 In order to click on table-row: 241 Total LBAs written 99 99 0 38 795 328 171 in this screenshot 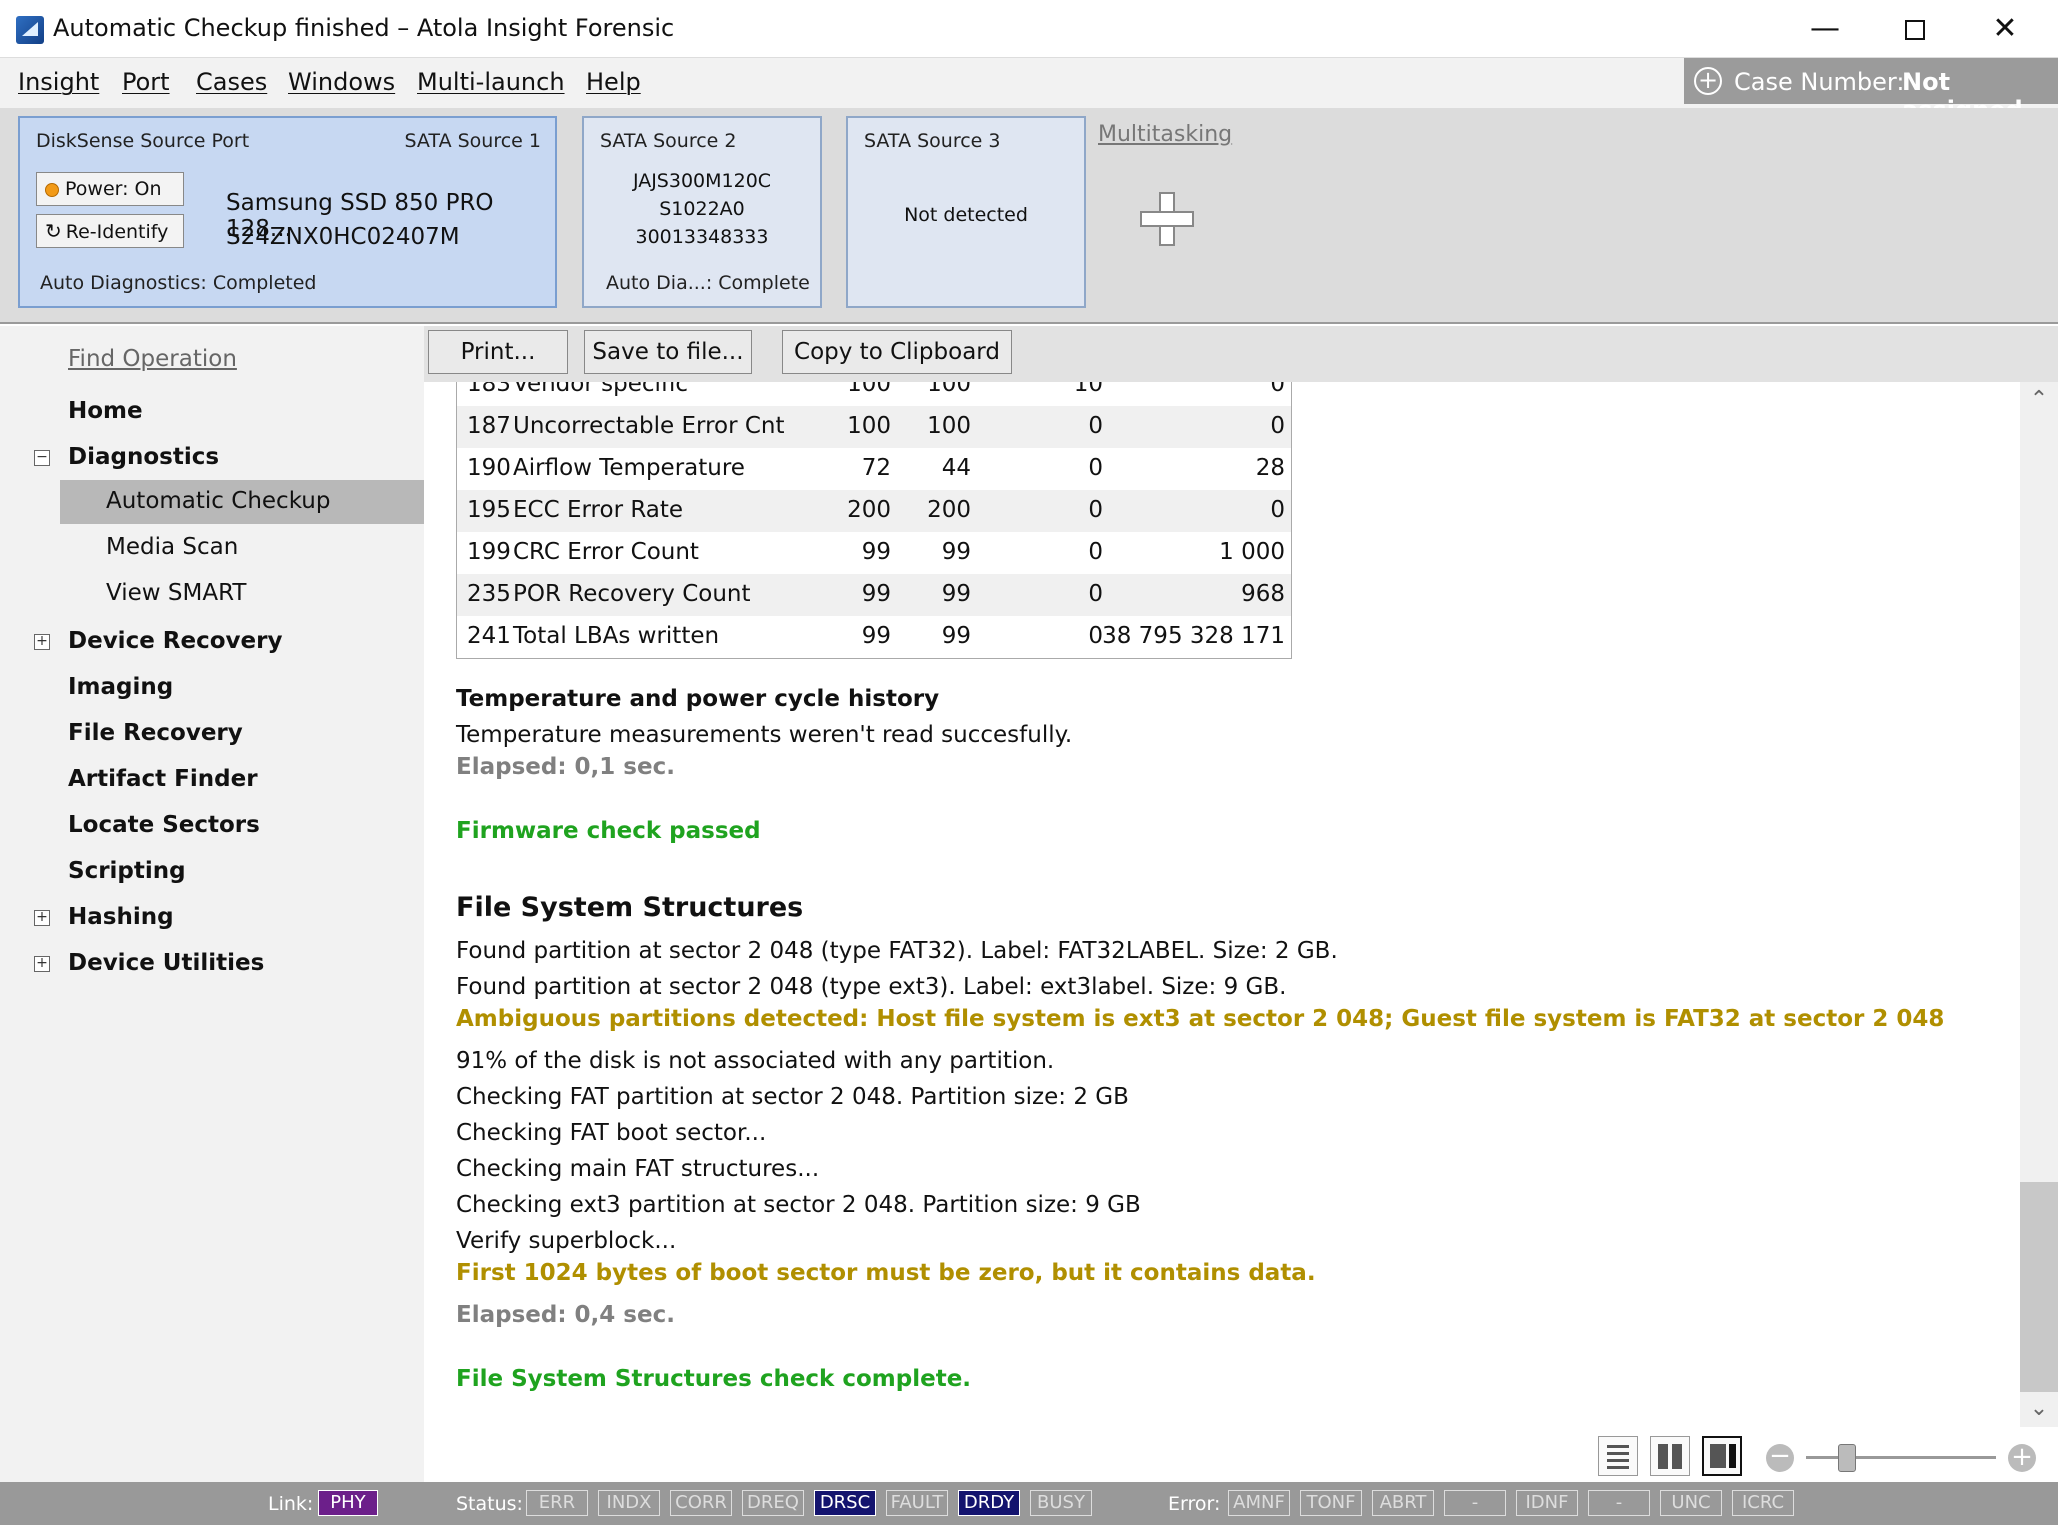, I will do `click(874, 637)`.